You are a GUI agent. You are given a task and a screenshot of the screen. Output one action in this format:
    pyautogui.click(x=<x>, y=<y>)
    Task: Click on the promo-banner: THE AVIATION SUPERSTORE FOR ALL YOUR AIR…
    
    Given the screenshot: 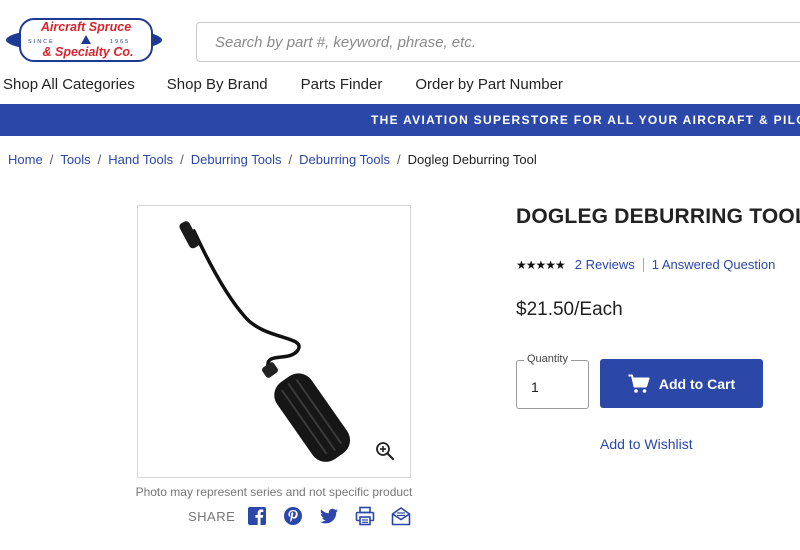 What is the action you would take?
    pyautogui.click(x=400, y=120)
    